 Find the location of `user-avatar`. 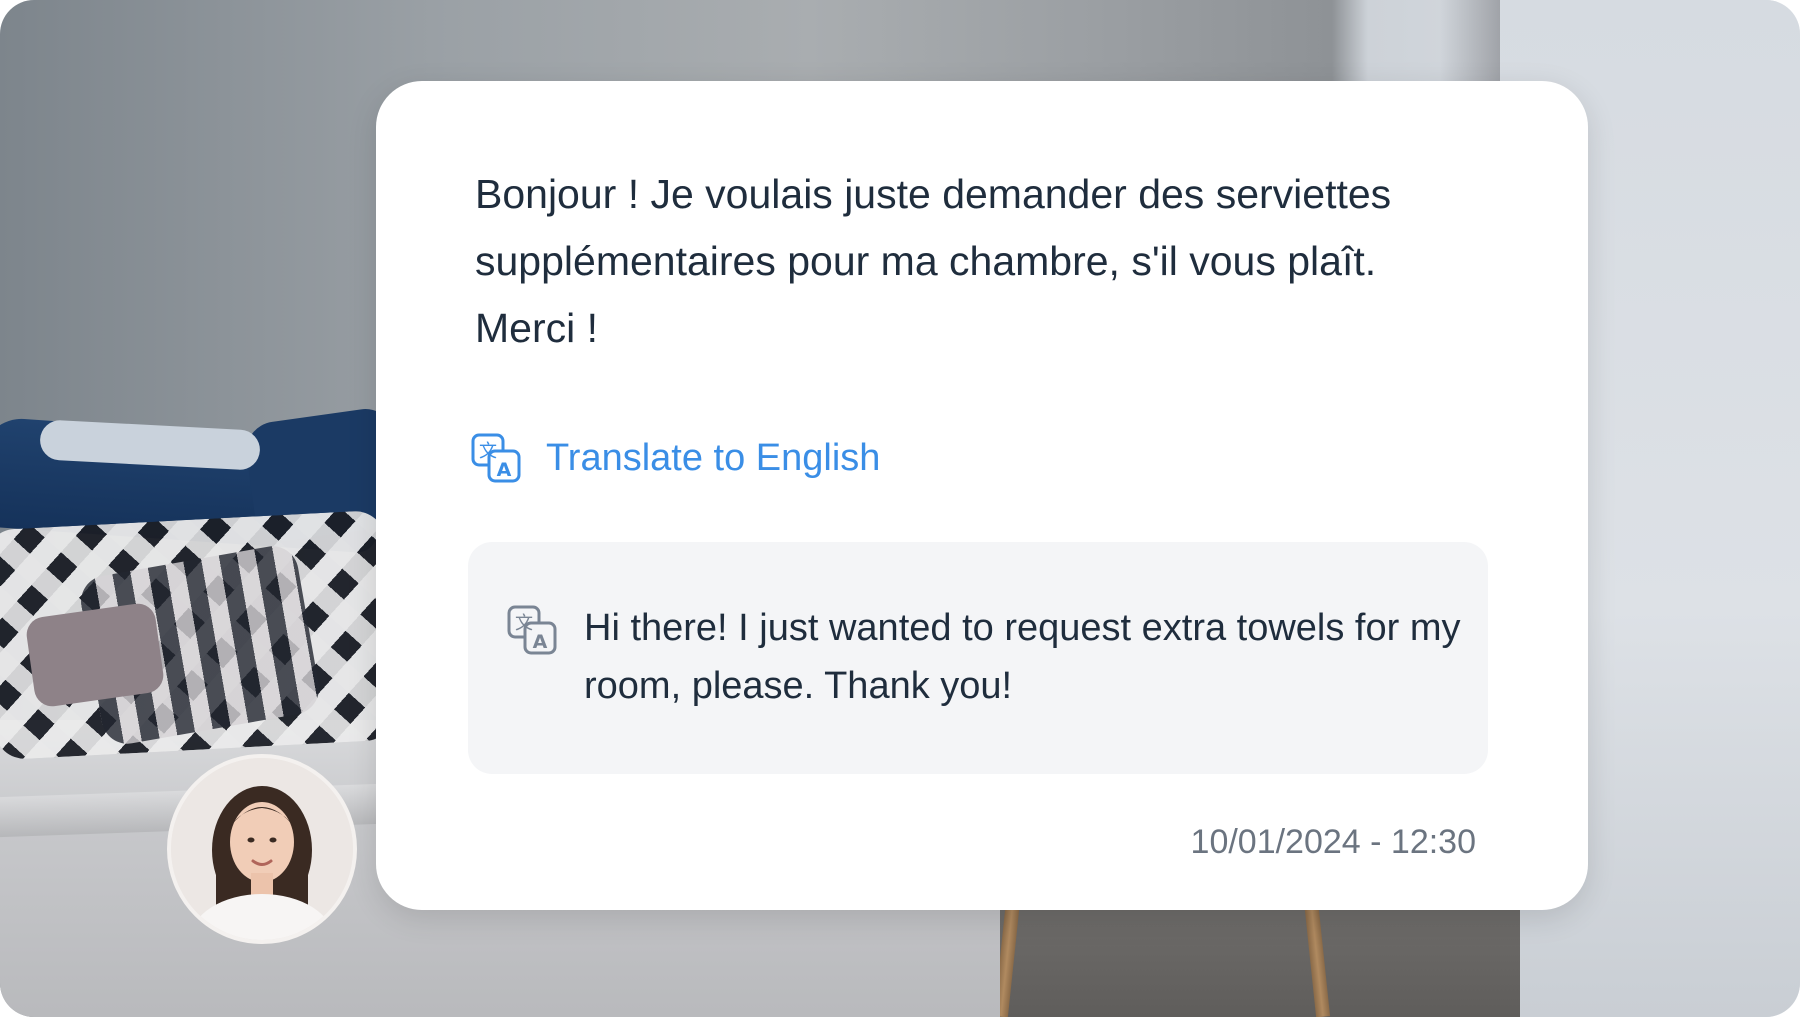

user-avatar is located at coordinates (262, 849).